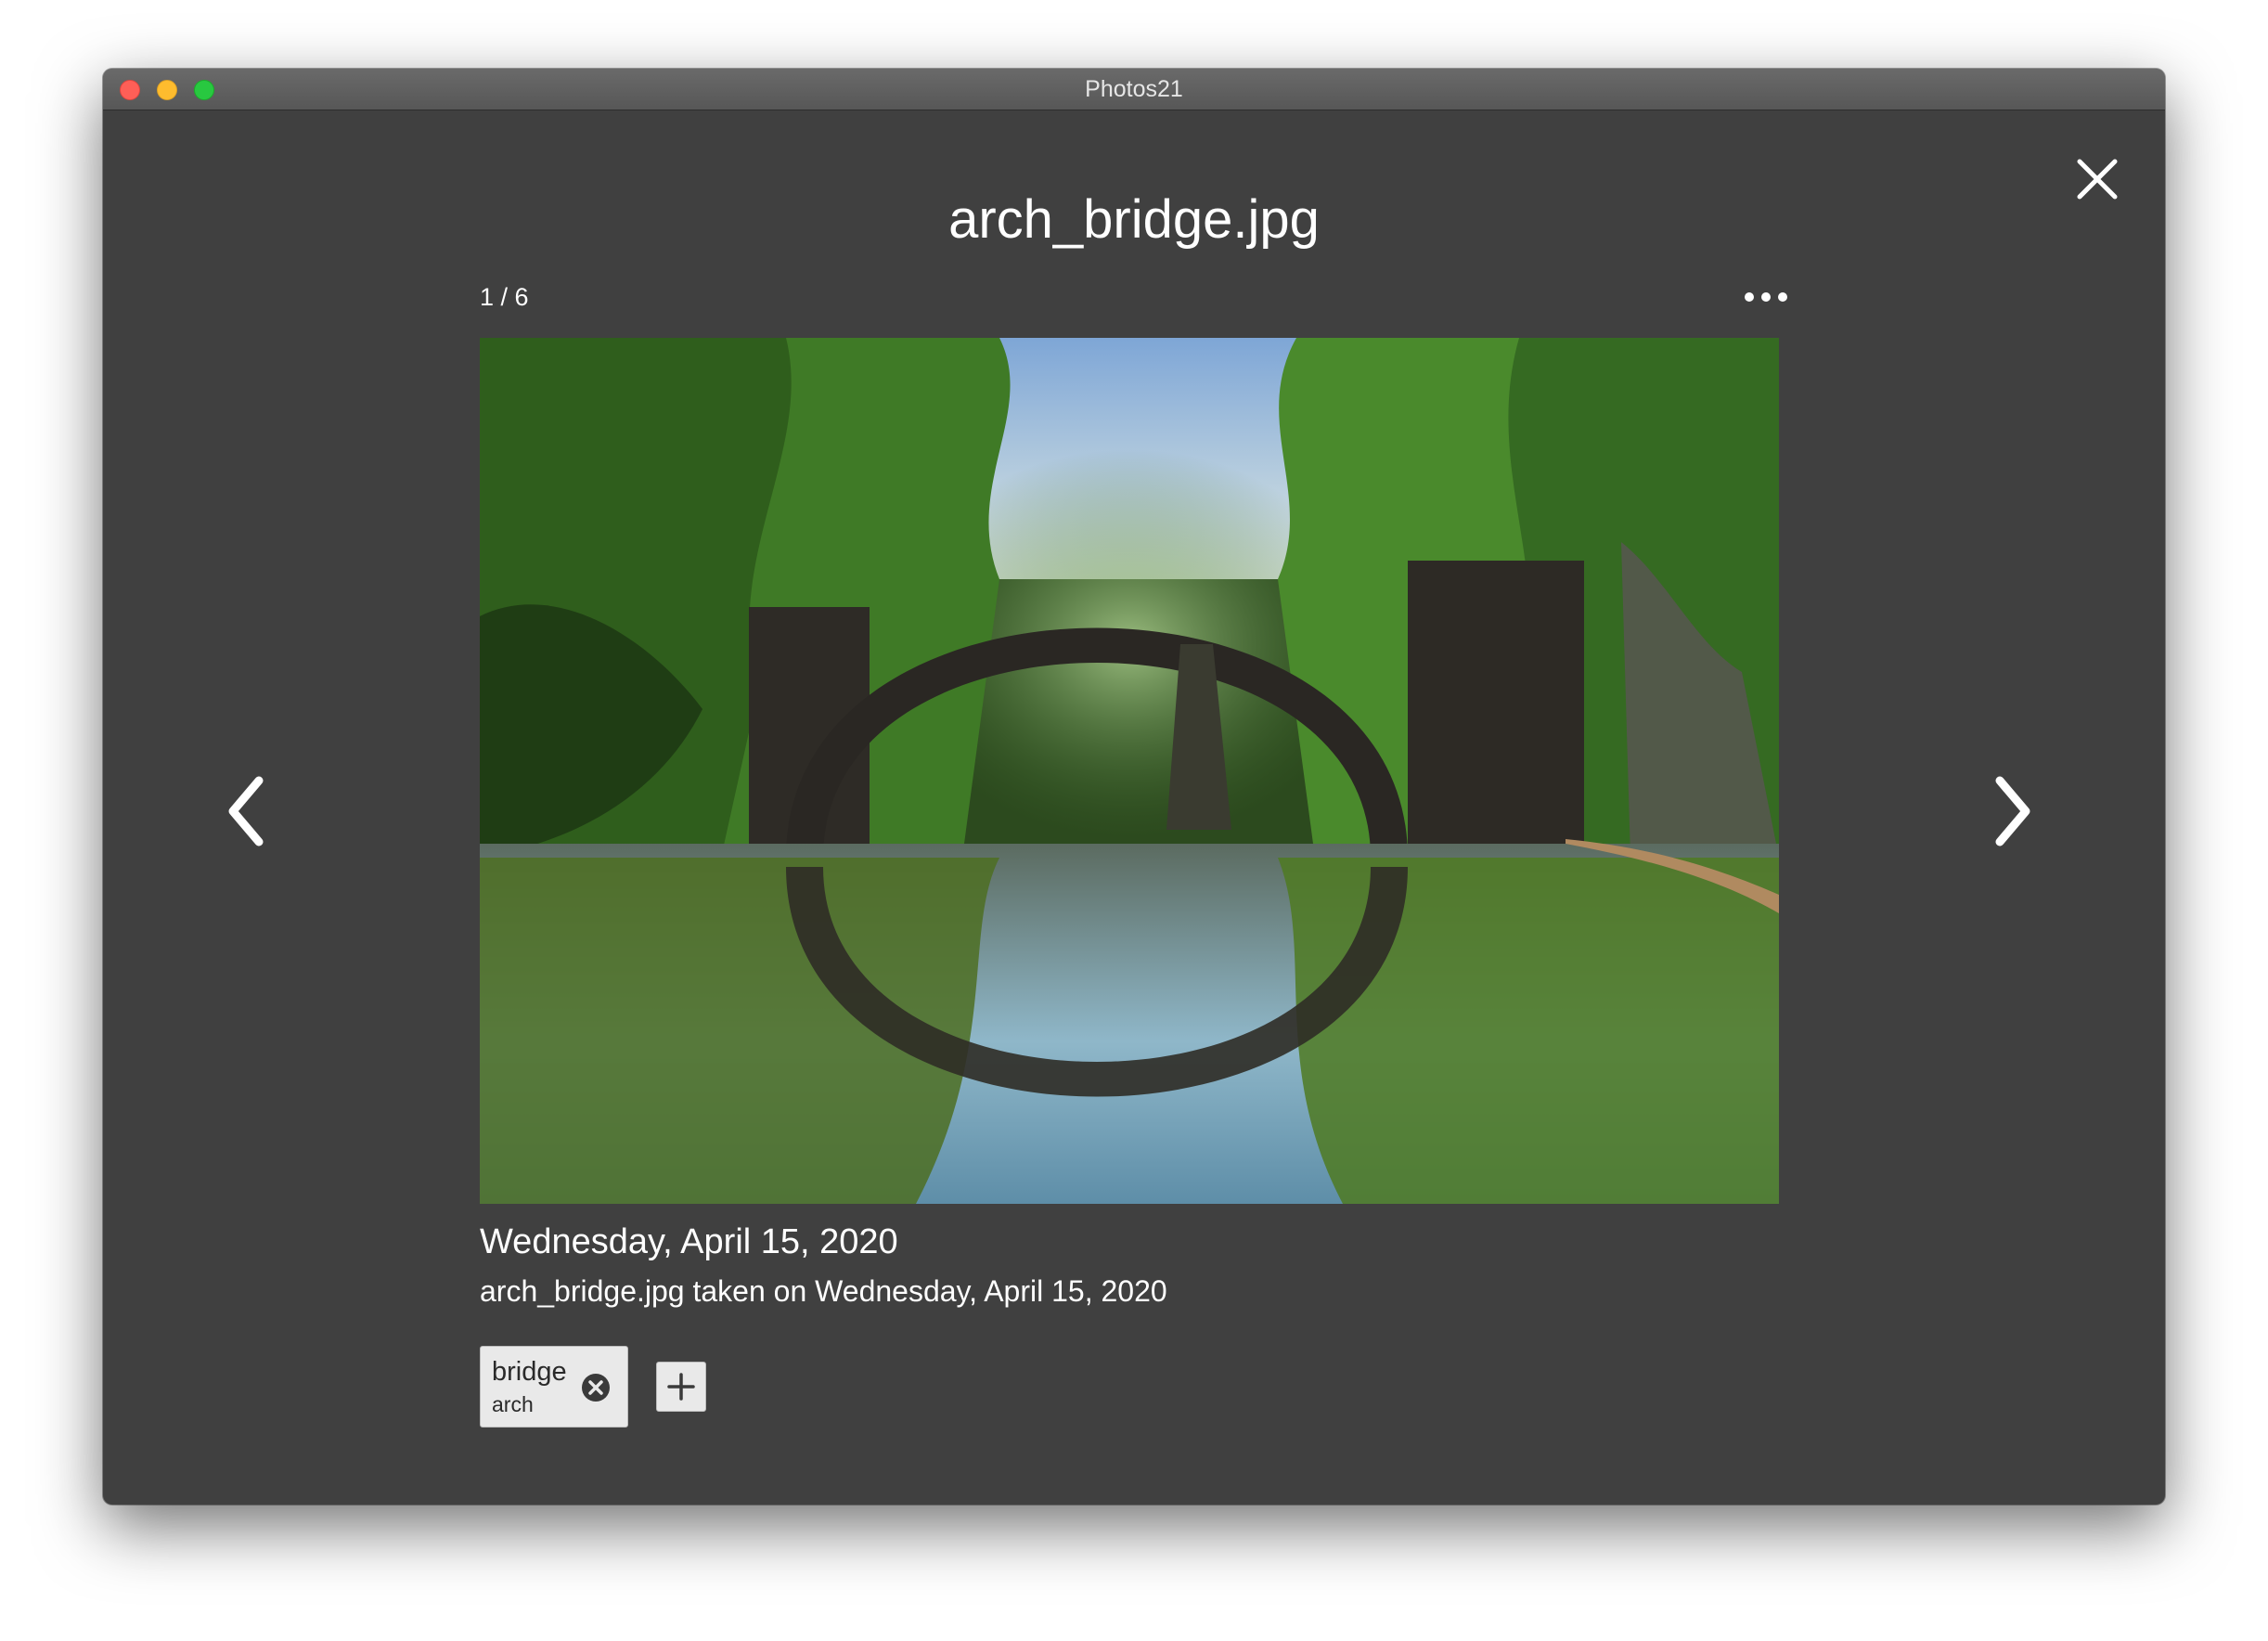  I want to click on title-bar: Photos21, so click(1134, 89).